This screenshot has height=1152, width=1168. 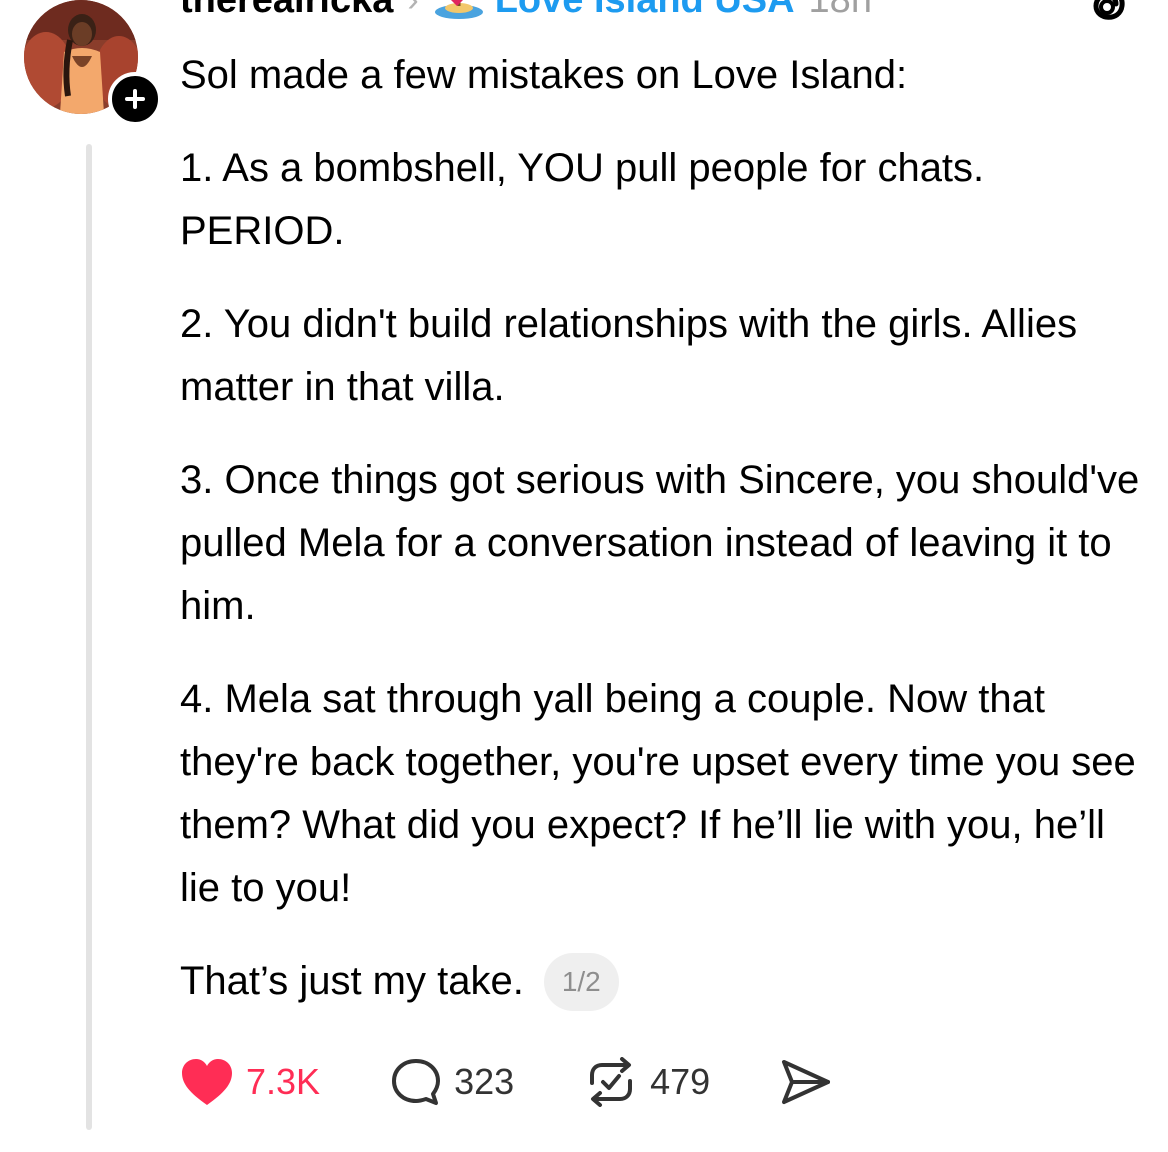 What do you see at coordinates (207, 1082) in the screenshot?
I see `heart-filled-icon` at bounding box center [207, 1082].